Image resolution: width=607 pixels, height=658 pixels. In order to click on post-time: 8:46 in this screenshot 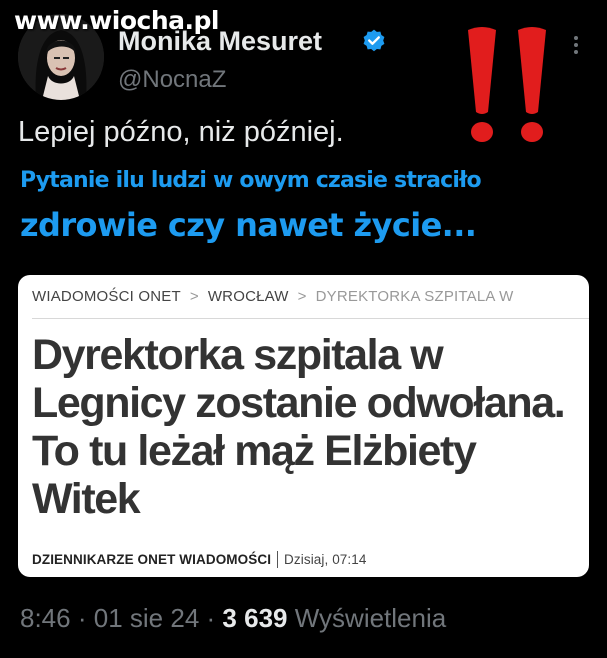, I will do `click(45, 618)`.